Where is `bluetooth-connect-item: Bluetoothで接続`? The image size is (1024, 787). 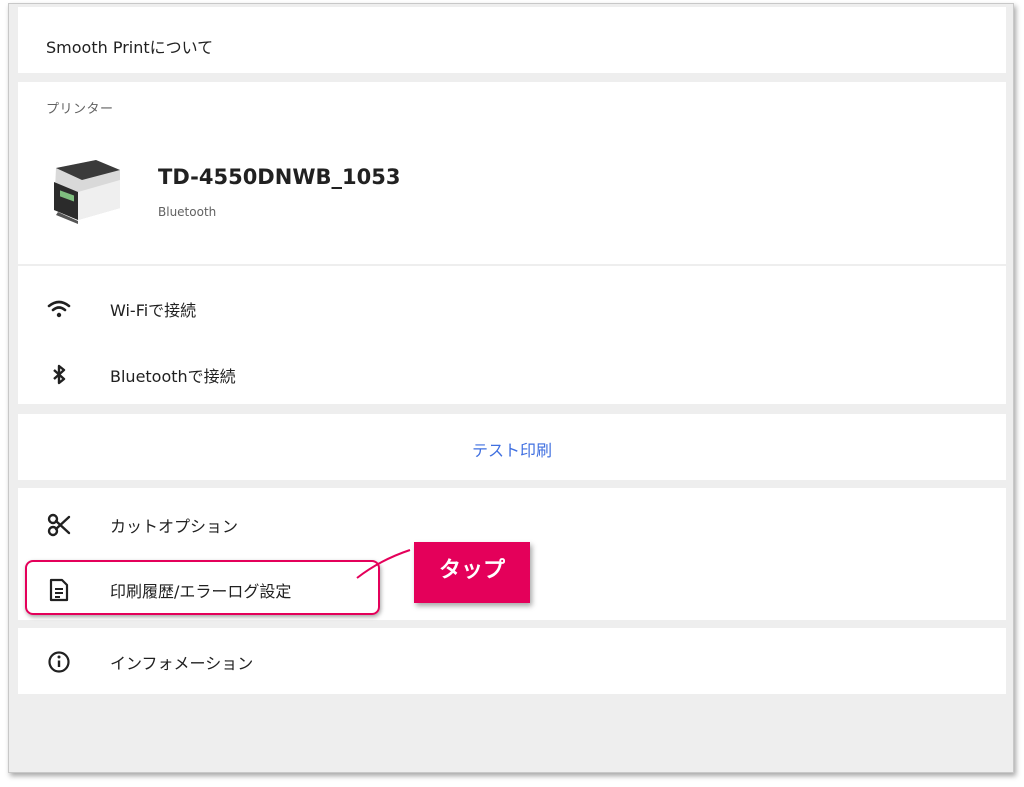 bluetooth-connect-item: Bluetoothで接続 is located at coordinates (512, 374).